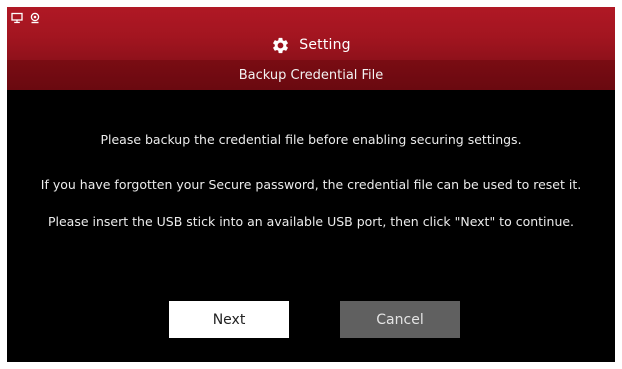 Image resolution: width=622 pixels, height=369 pixels. What do you see at coordinates (280, 45) in the screenshot?
I see `gear-icon` at bounding box center [280, 45].